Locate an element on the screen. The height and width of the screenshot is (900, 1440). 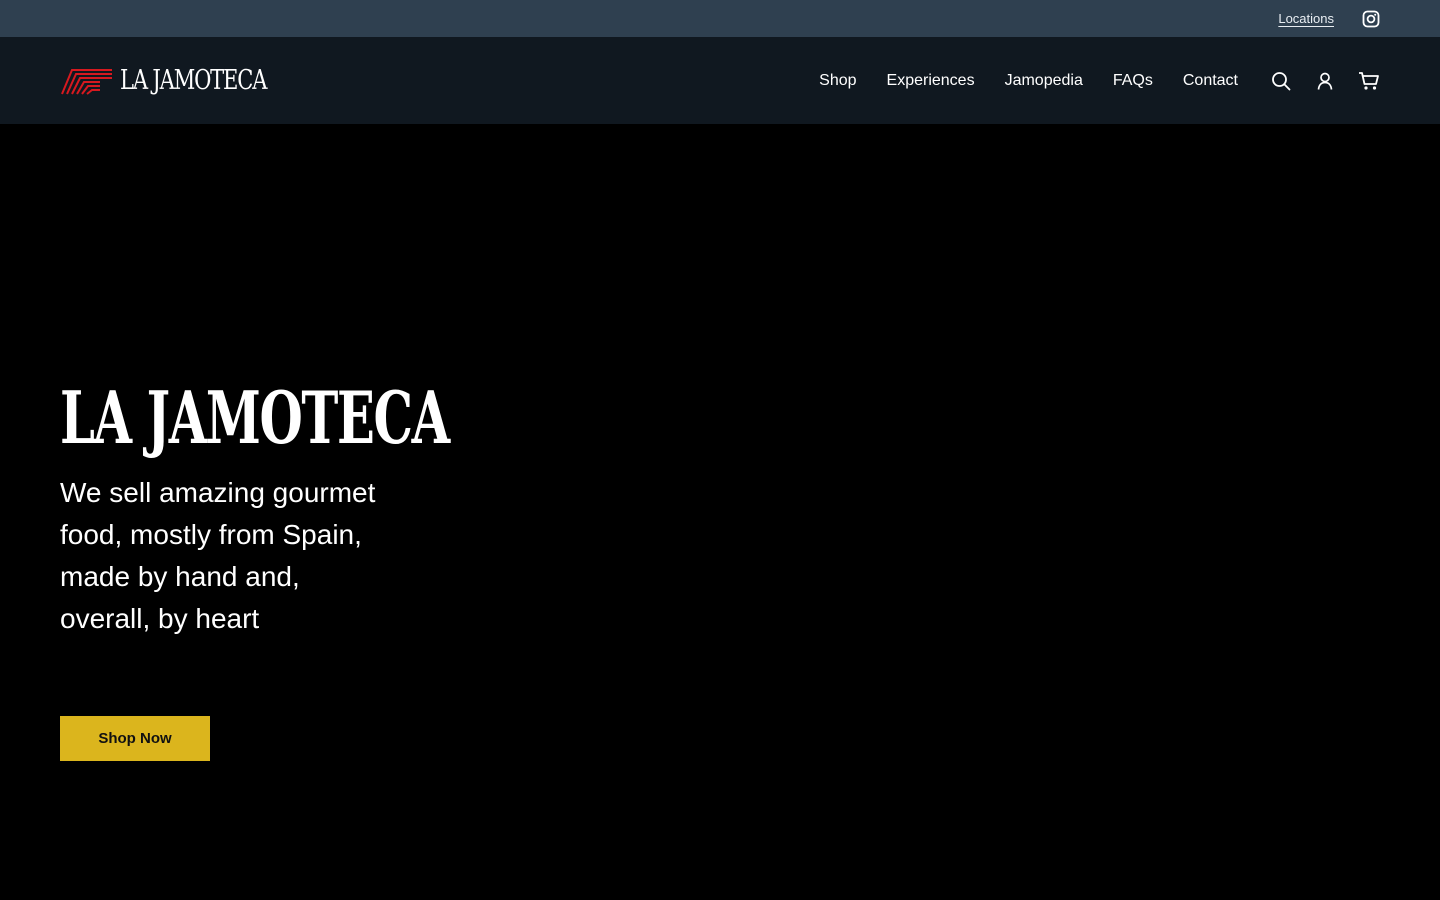
jamoteca-logo-mark-icon is located at coordinates (86, 81).